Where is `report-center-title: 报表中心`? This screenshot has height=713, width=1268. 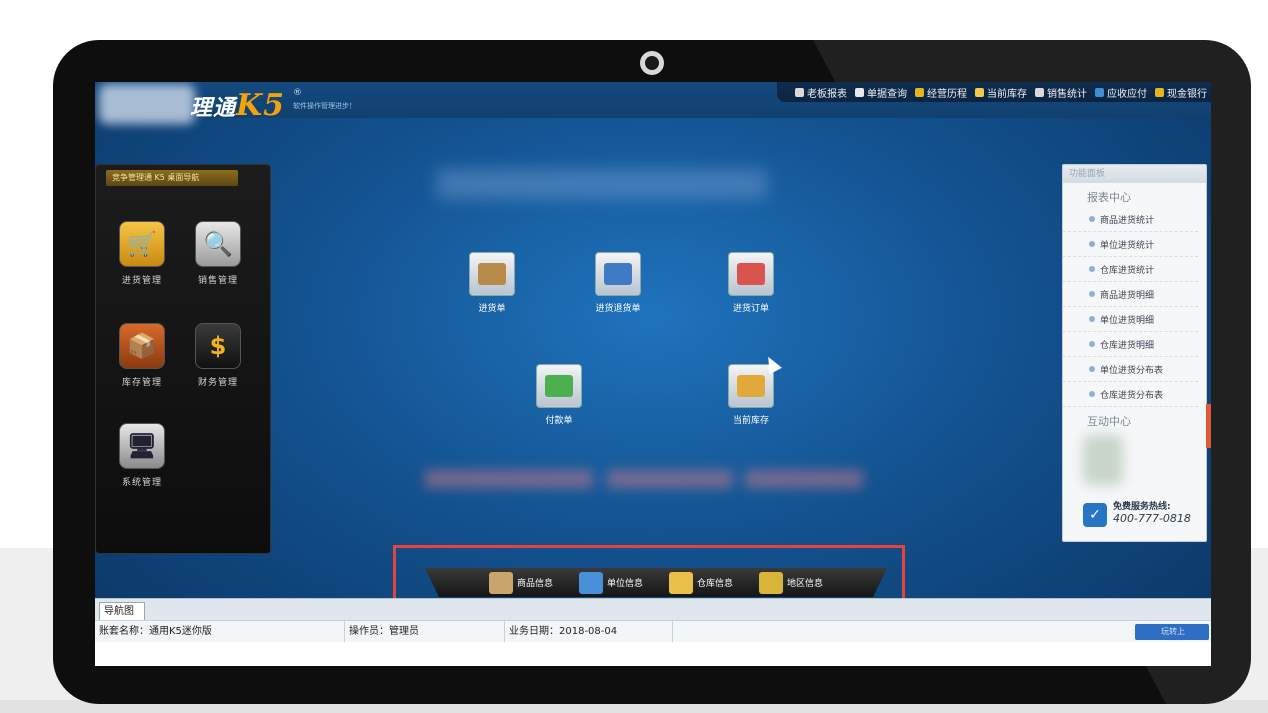
report-center-title: 报表中心 is located at coordinates (1109, 197).